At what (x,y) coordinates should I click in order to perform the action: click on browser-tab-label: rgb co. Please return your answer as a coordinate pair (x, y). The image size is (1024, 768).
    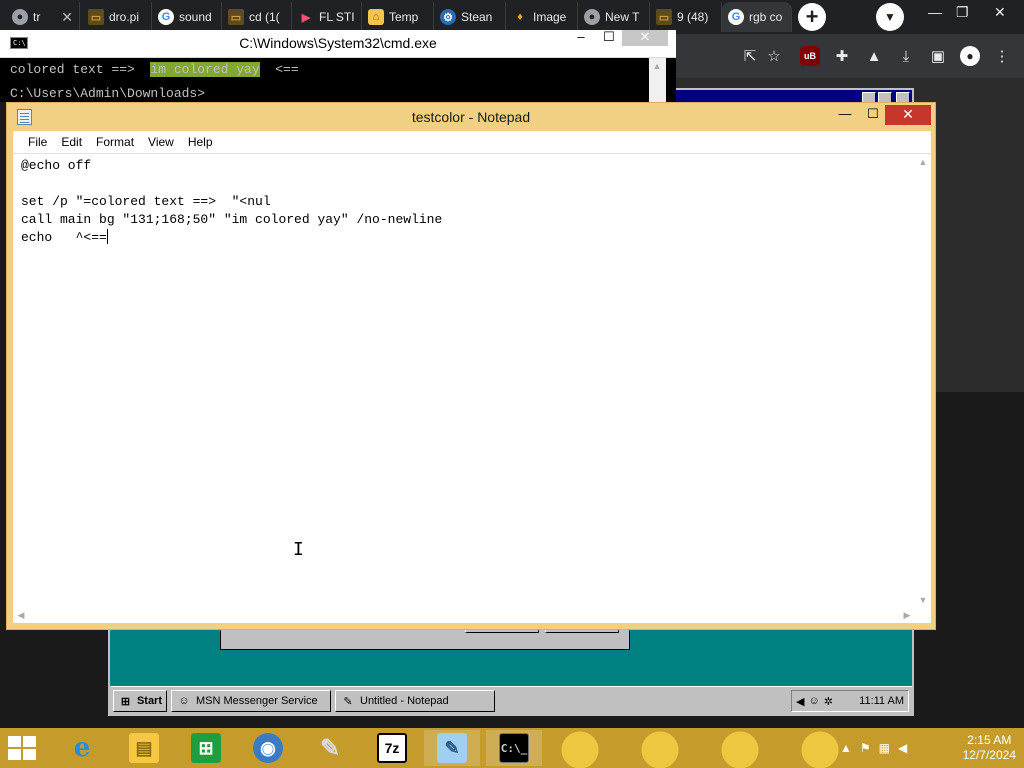
    Looking at the image, I should click on (766, 17).